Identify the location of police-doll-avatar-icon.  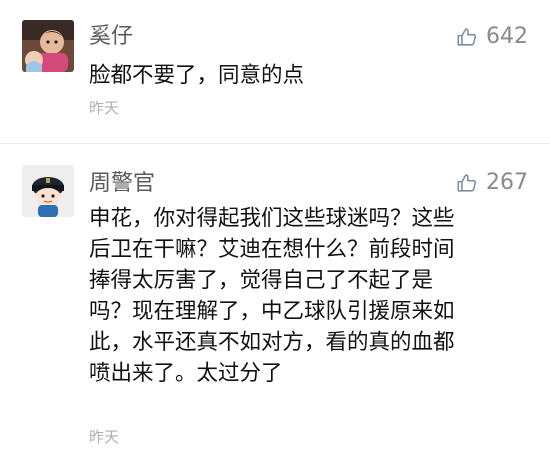
(48, 191).